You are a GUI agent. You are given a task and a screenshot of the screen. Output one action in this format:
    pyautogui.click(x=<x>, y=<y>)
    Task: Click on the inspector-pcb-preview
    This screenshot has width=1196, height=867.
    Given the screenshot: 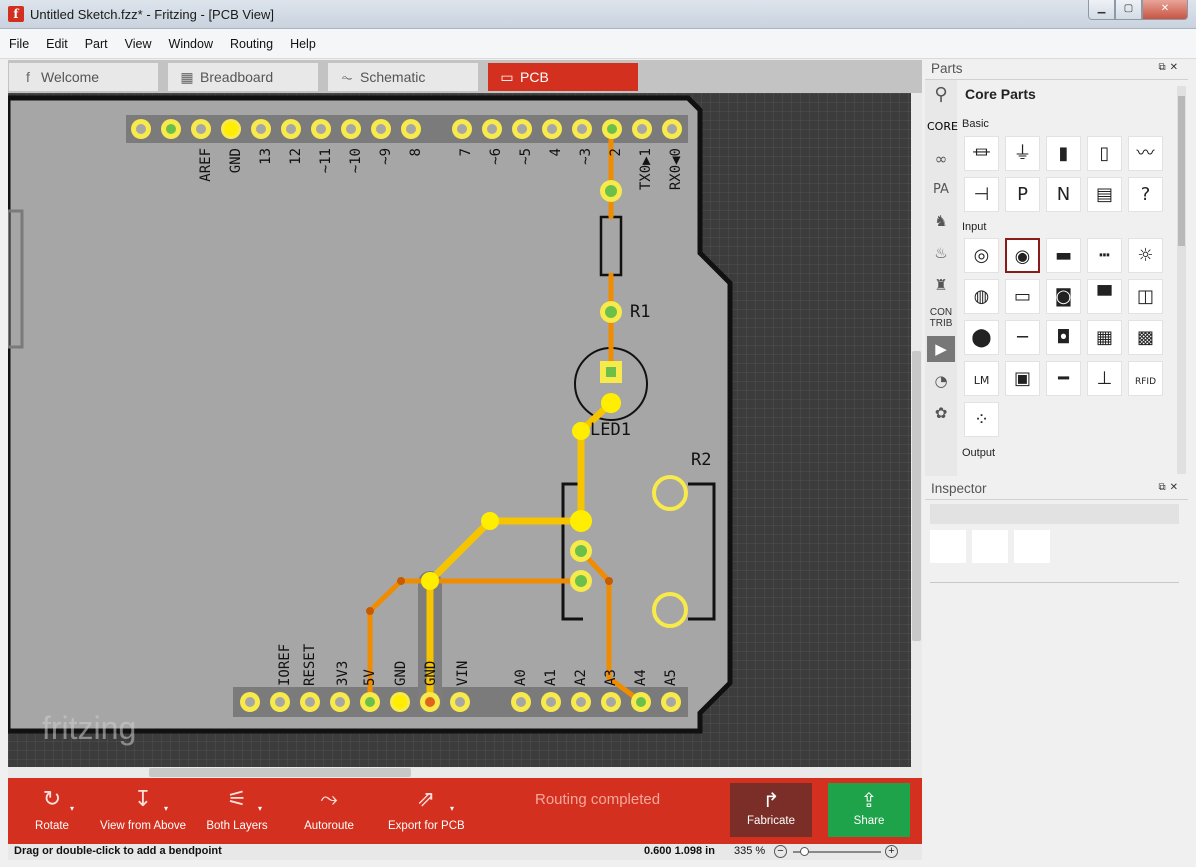 What is the action you would take?
    pyautogui.click(x=1032, y=546)
    